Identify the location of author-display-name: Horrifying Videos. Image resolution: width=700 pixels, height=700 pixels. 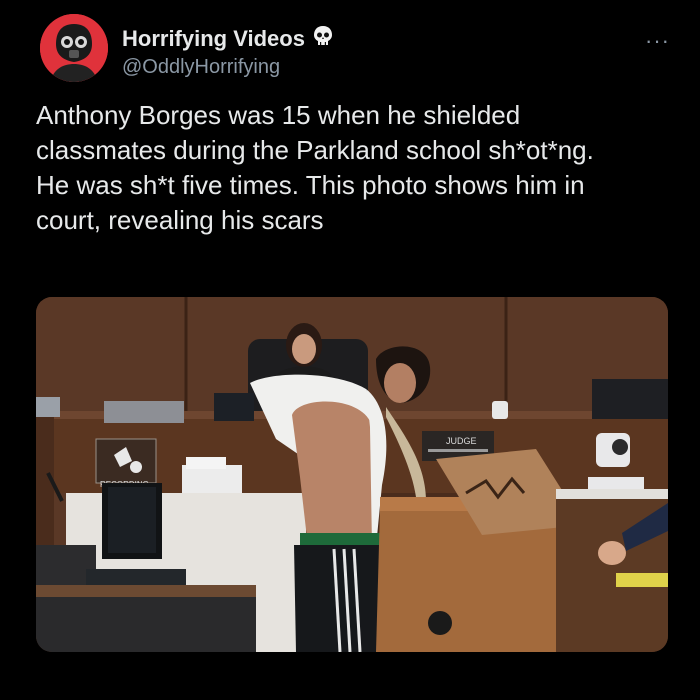
(213, 39).